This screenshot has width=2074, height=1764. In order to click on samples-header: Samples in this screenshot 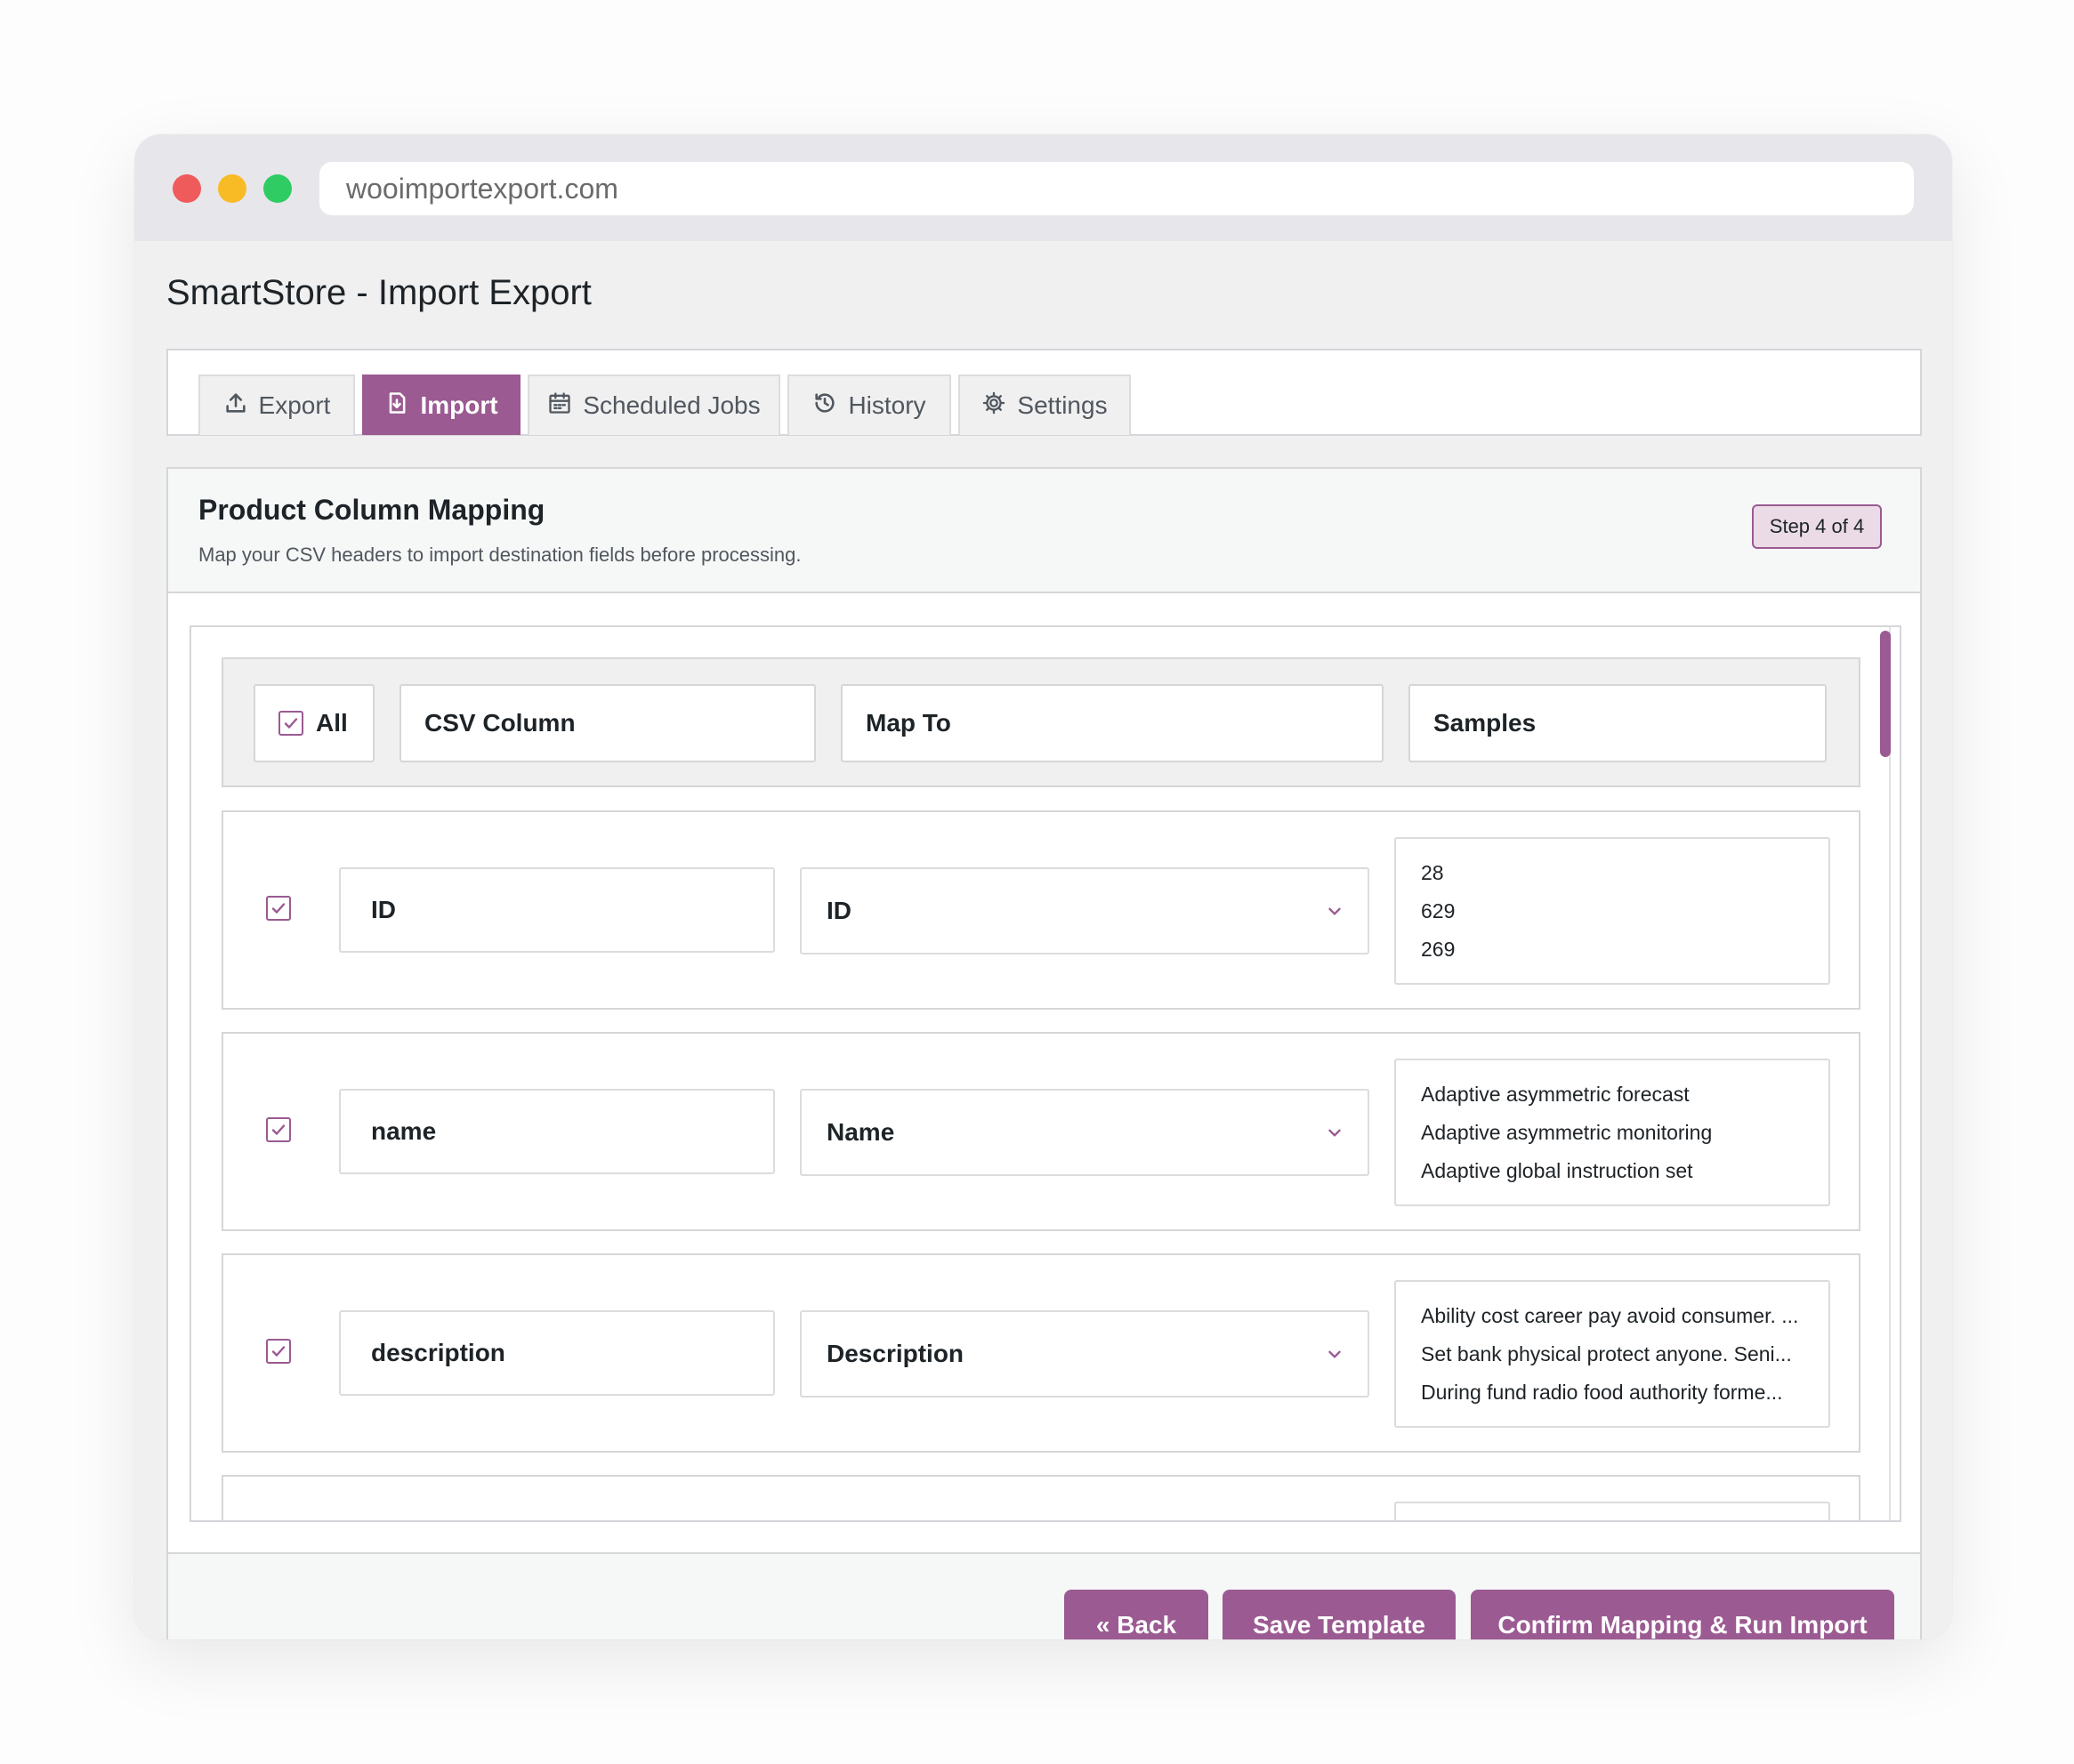, I will do `click(1617, 723)`.